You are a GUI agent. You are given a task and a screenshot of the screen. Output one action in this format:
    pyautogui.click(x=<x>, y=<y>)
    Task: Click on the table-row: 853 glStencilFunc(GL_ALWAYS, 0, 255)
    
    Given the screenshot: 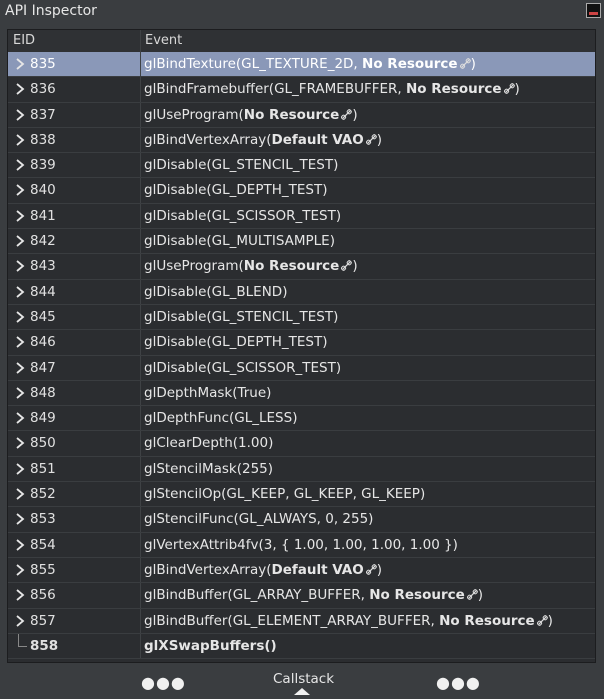 What is the action you would take?
    pyautogui.click(x=301, y=520)
    